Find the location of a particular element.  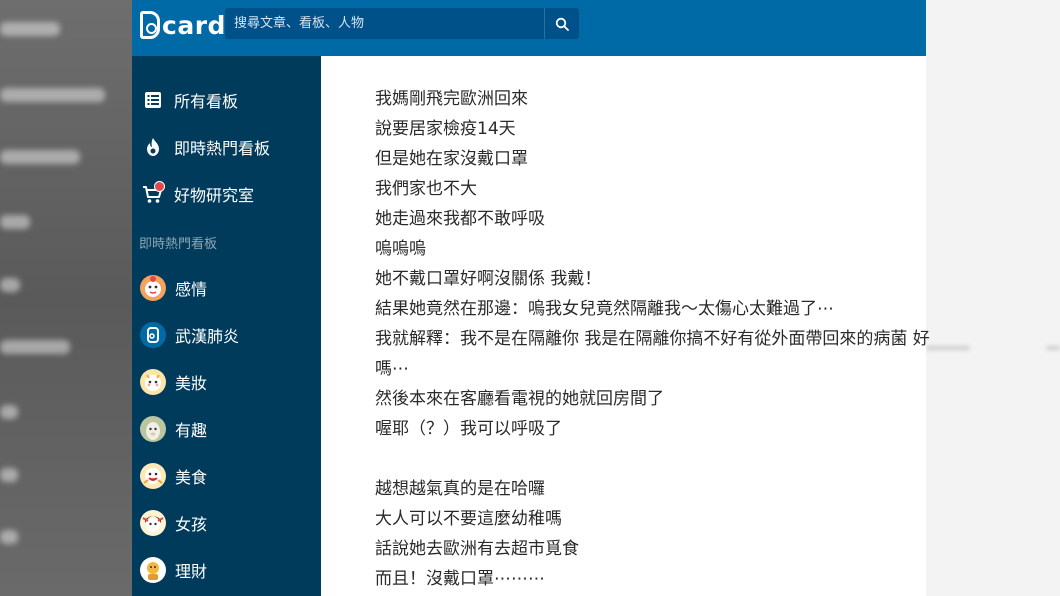

board-label: 有趣 is located at coordinates (191, 430).